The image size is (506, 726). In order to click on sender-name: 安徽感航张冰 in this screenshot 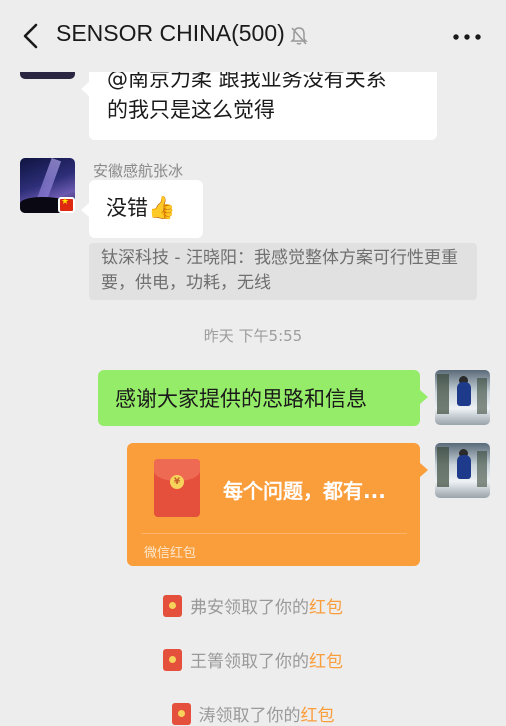, I will do `click(138, 171)`.